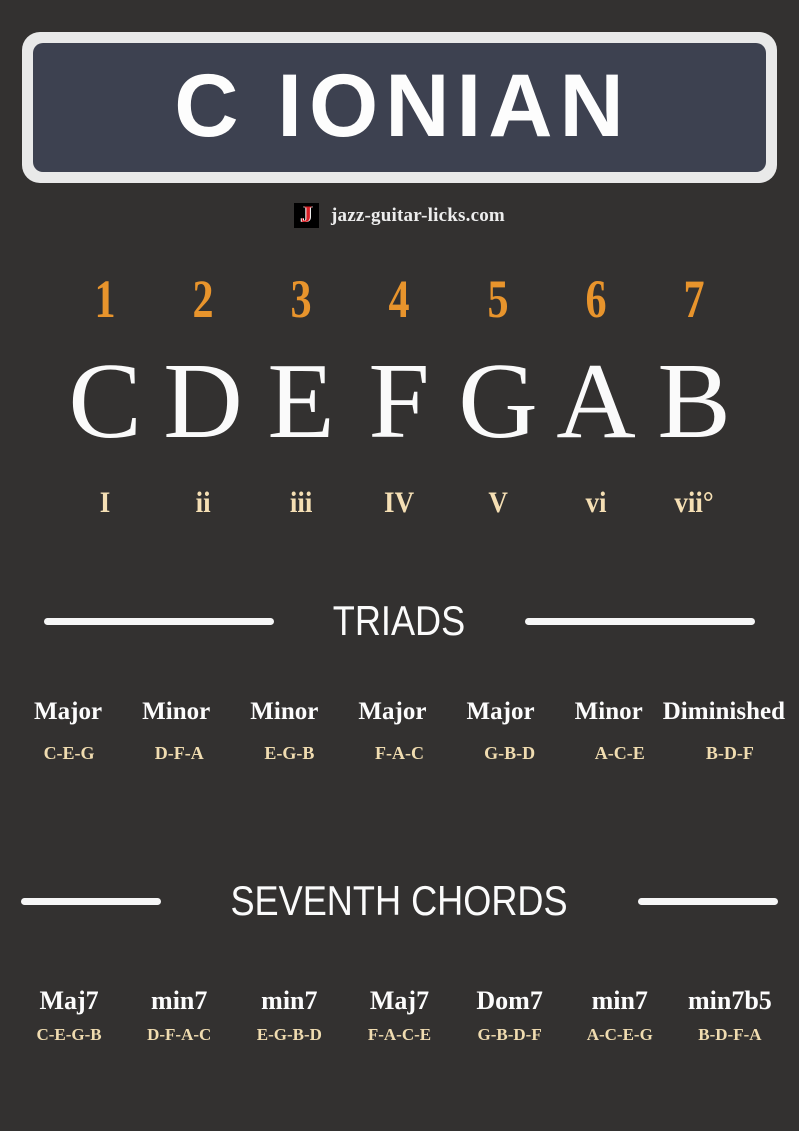 This screenshot has height=1131, width=799. Describe the element at coordinates (729, 753) in the screenshot. I see `triad-spelling: B-D-F` at that location.